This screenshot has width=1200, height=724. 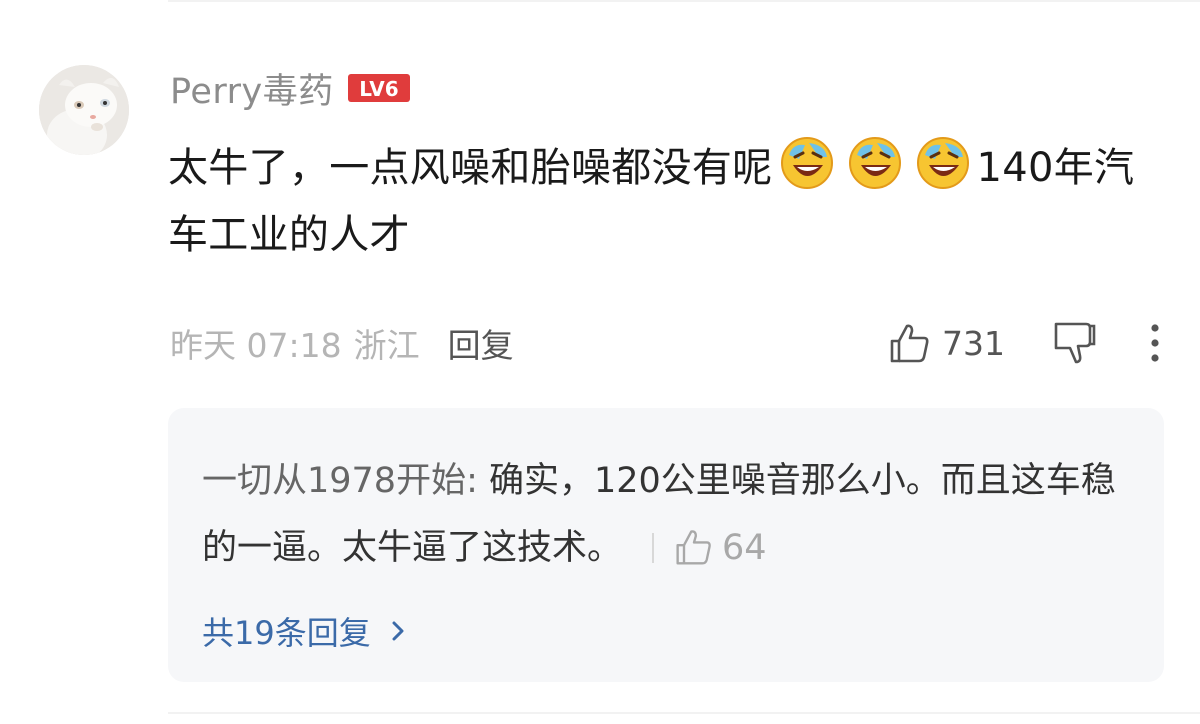 I want to click on reply-author: 一切从1978开始, so click(x=334, y=481).